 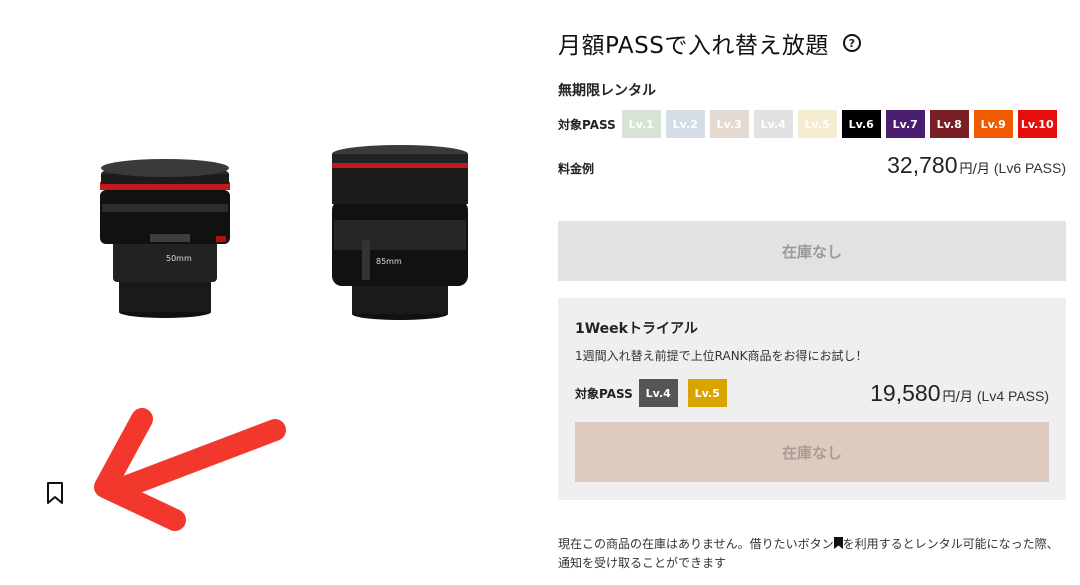 I want to click on price-value: 32,780 円/月 (Lv6 PASS), so click(x=976, y=165).